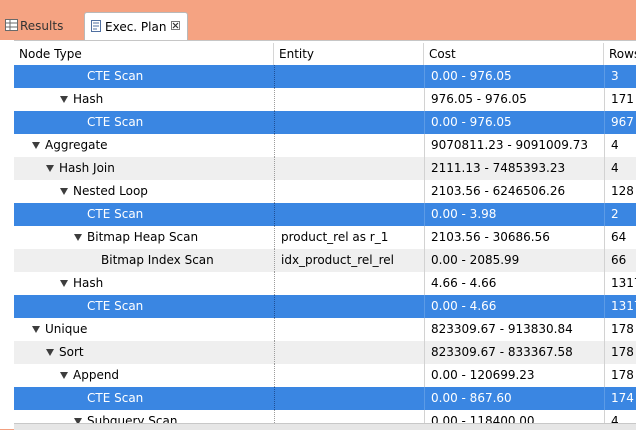 Image resolution: width=636 pixels, height=430 pixels. I want to click on node-type-cell: Hash Join, so click(144, 168).